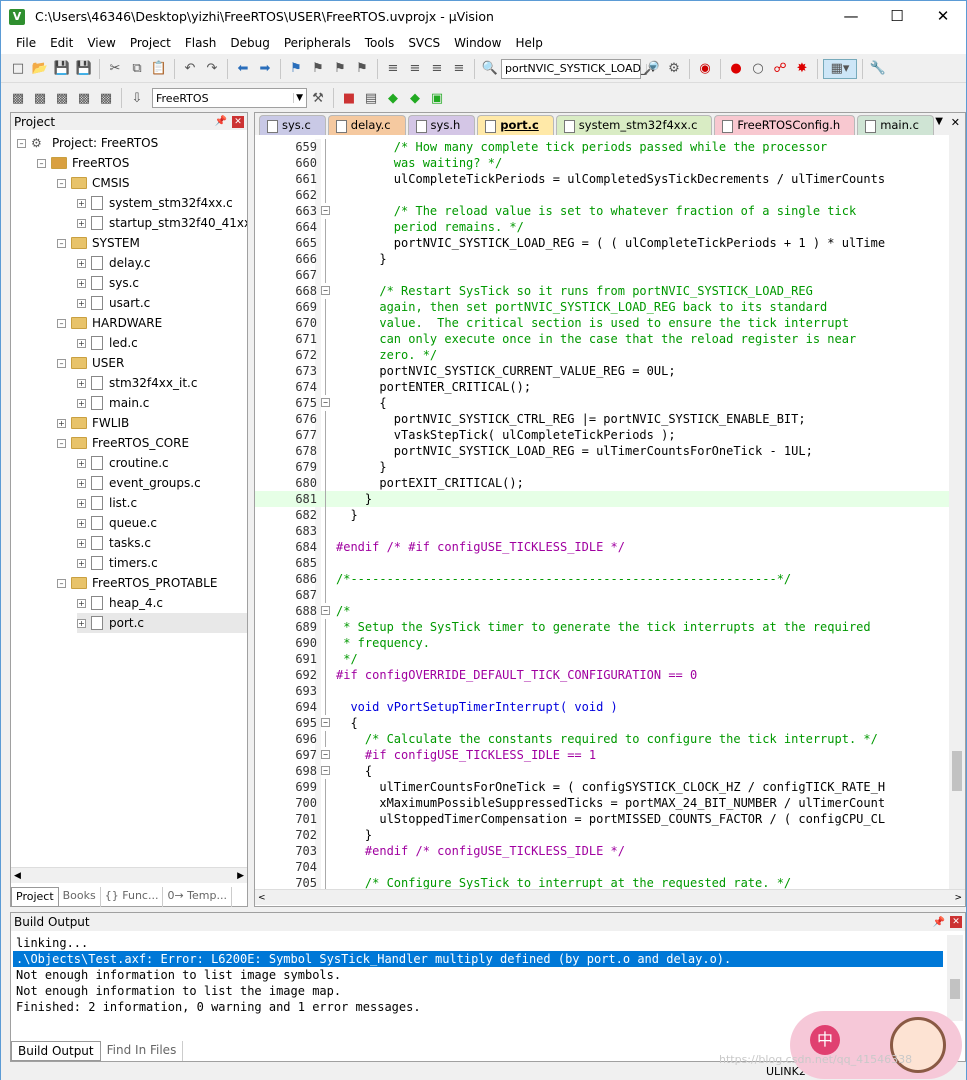 The image size is (967, 1080). I want to click on menu-item-flash: Flash, so click(200, 43).